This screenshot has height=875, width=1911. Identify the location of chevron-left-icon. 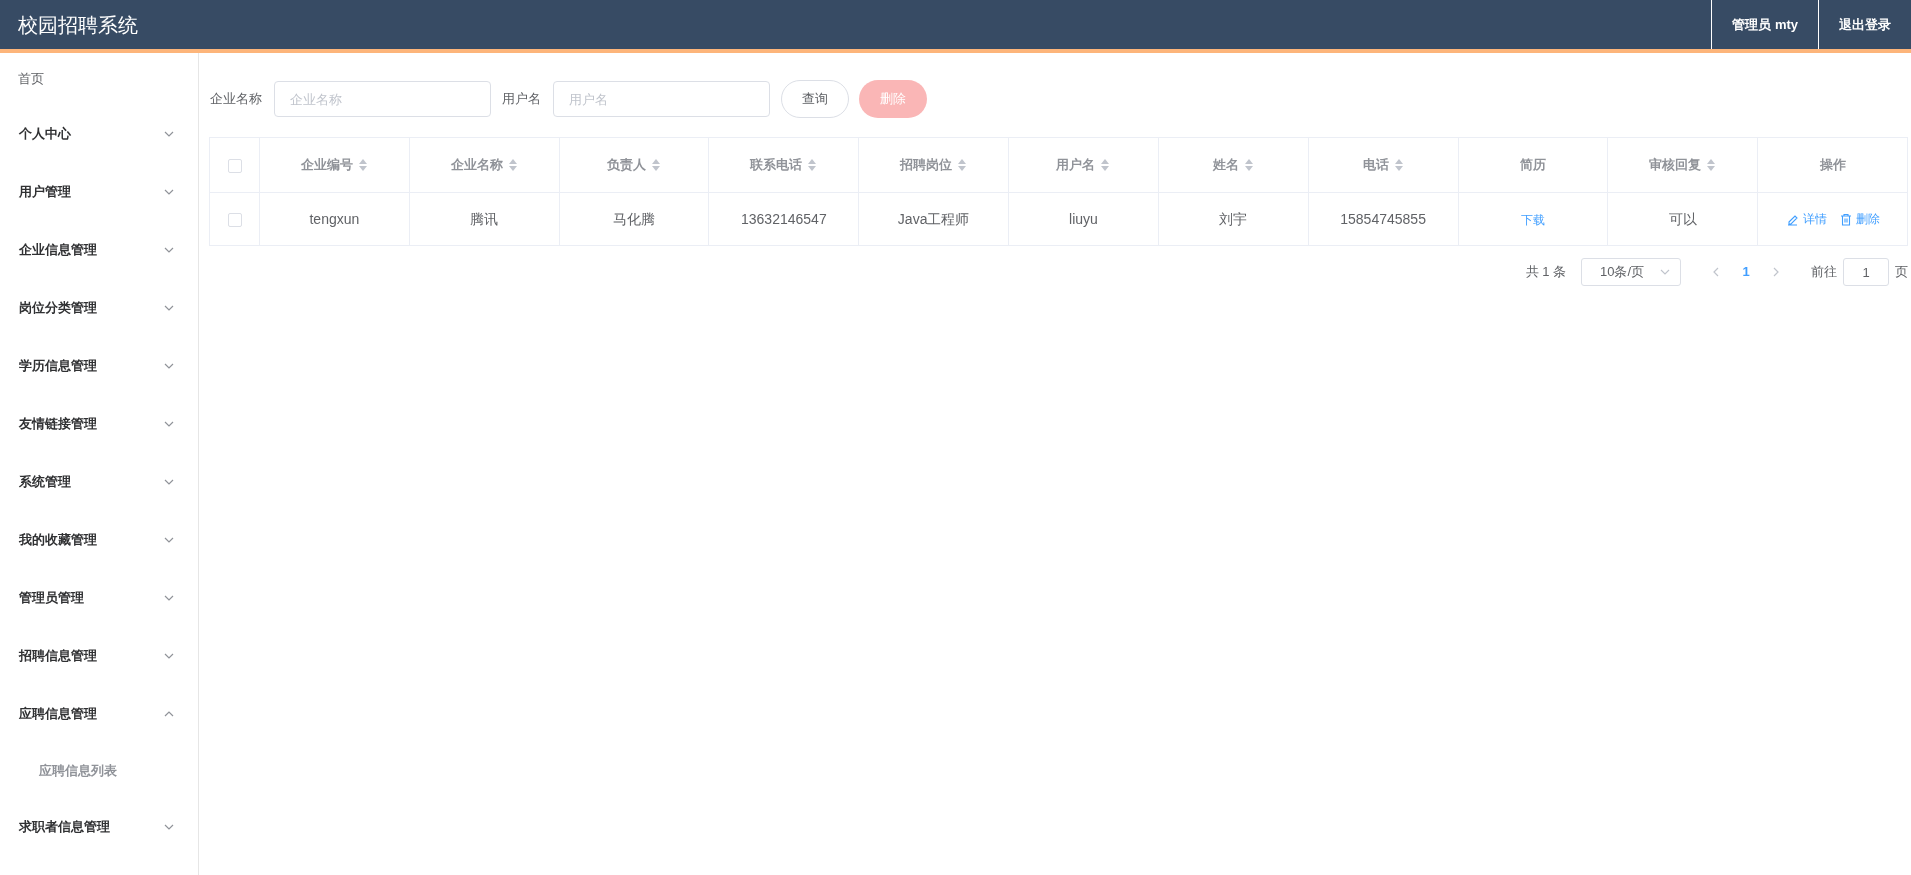
(1716, 272).